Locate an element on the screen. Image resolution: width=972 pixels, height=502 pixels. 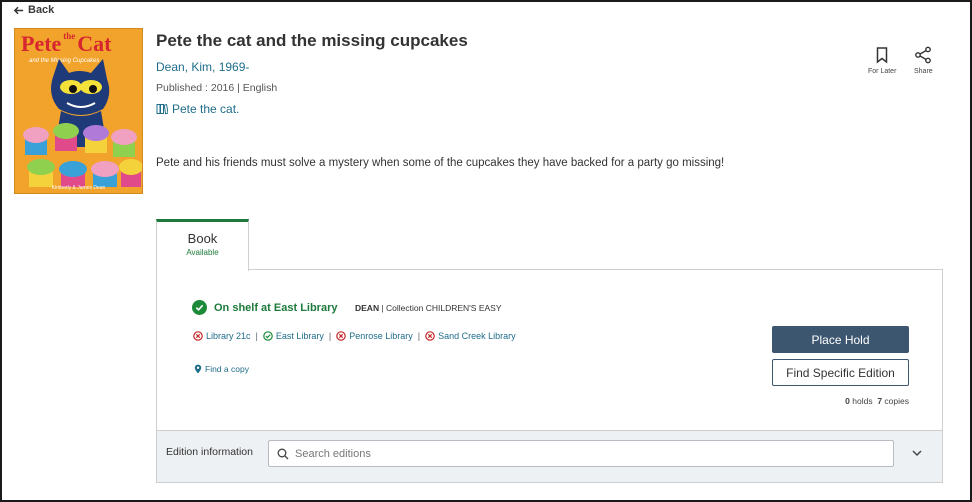
edition-information-label: Edition information is located at coordinates (209, 452).